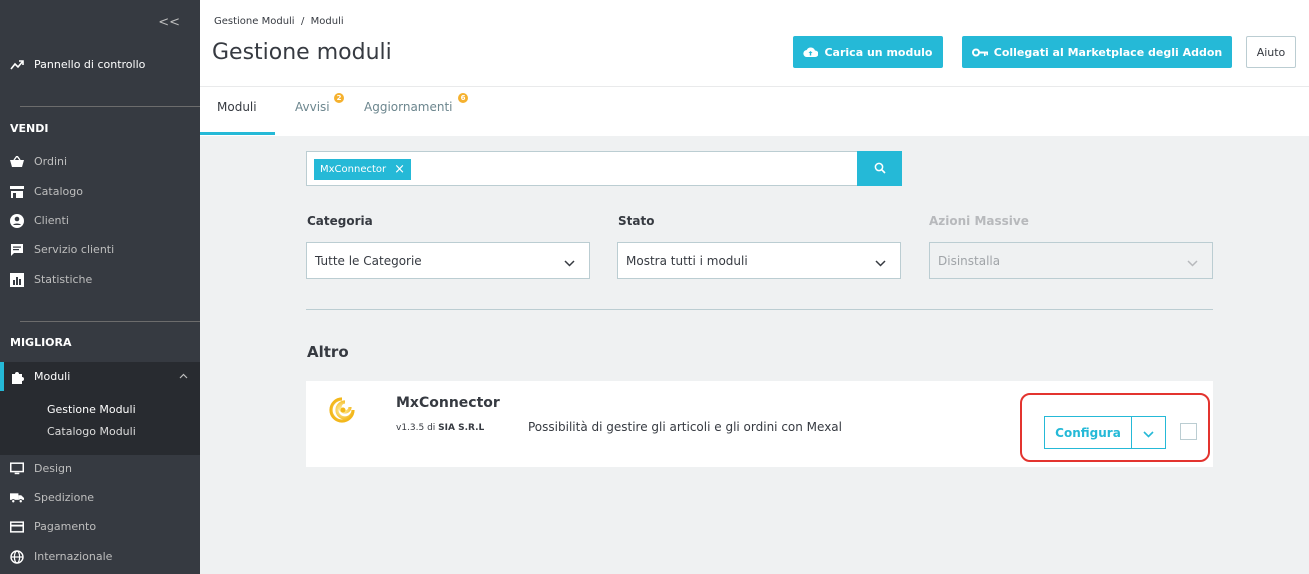 The image size is (1309, 574). I want to click on sidebar-item-label: Moduli, so click(52, 376).